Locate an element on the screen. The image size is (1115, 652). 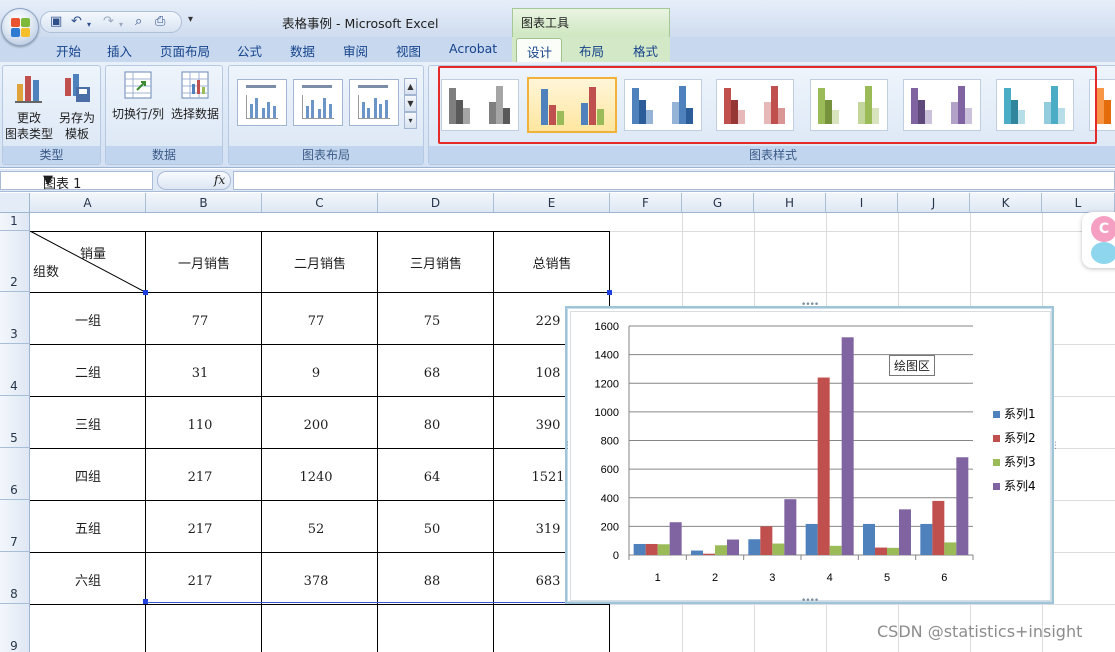
row-header-9: 9 is located at coordinates (15, 628).